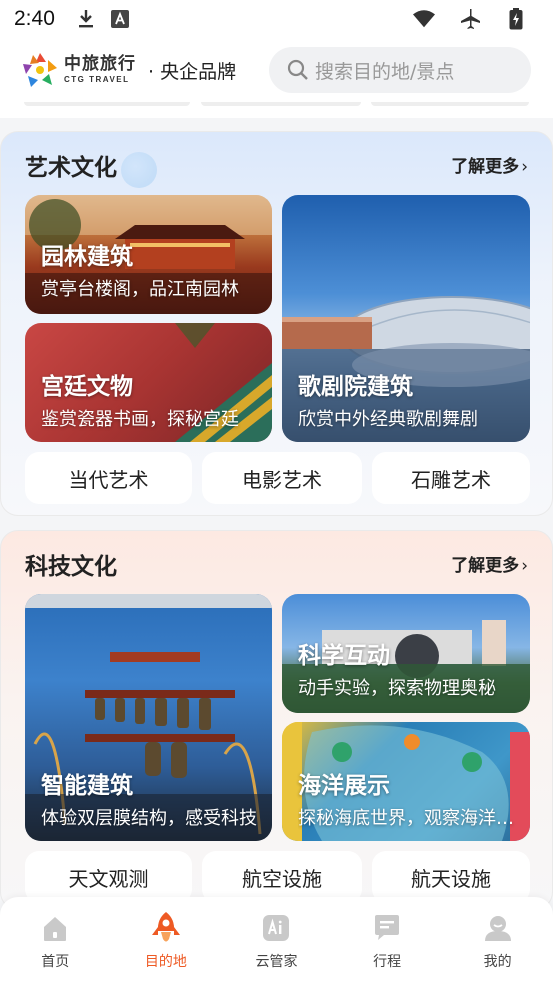 The image size is (553, 984). I want to click on keyboard-a-icon, so click(120, 19).